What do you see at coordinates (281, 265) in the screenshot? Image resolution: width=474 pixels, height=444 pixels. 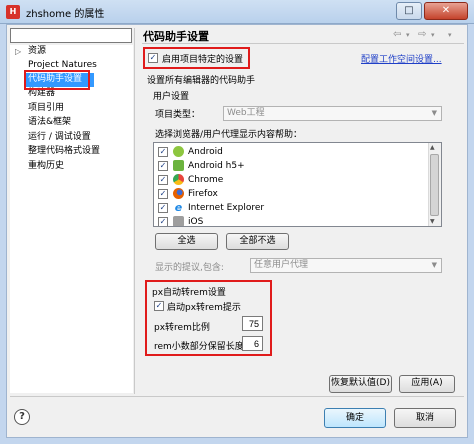 I see `hint-filter-value: 任意用户代理` at bounding box center [281, 265].